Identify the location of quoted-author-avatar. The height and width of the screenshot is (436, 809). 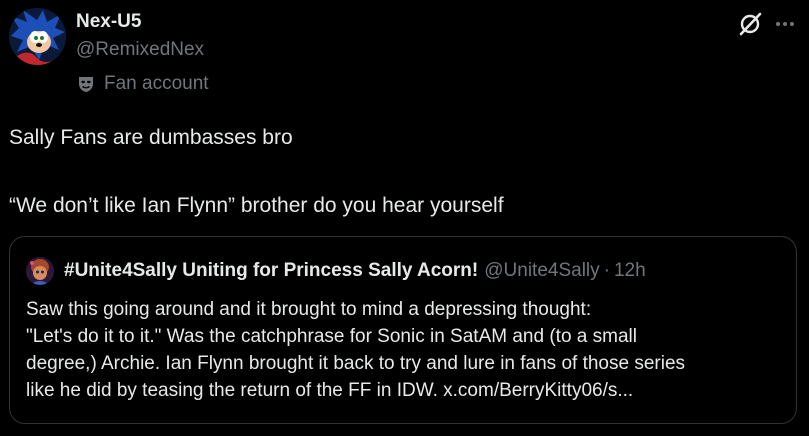
(40, 271).